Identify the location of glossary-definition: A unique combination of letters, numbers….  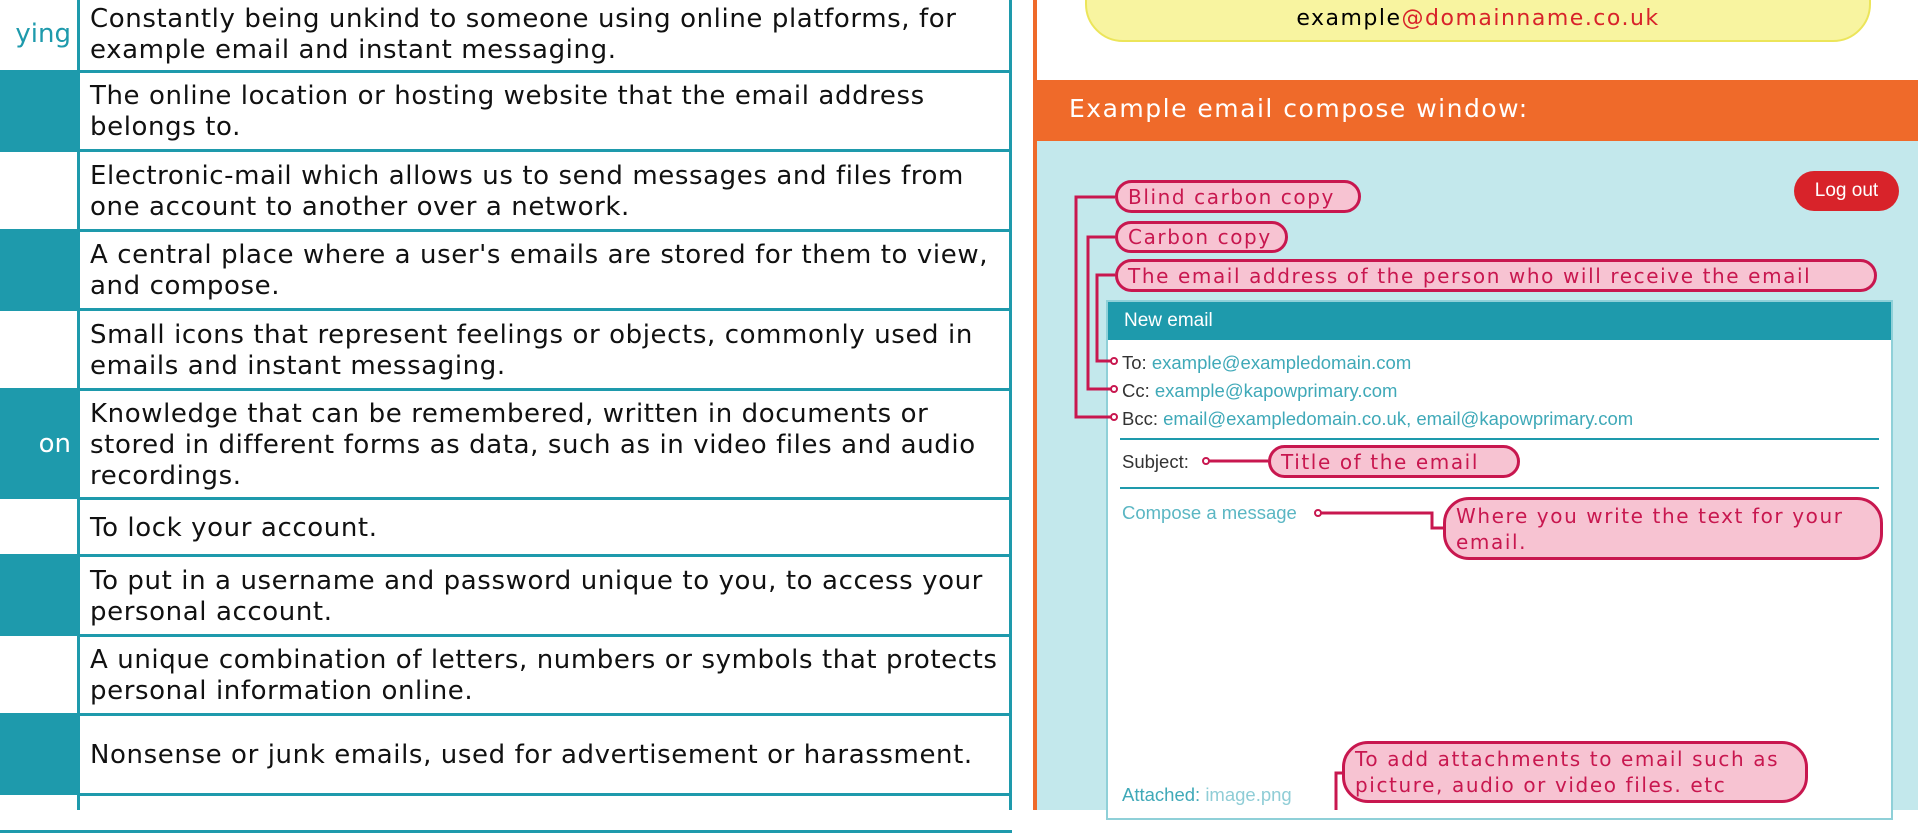
(544, 675).